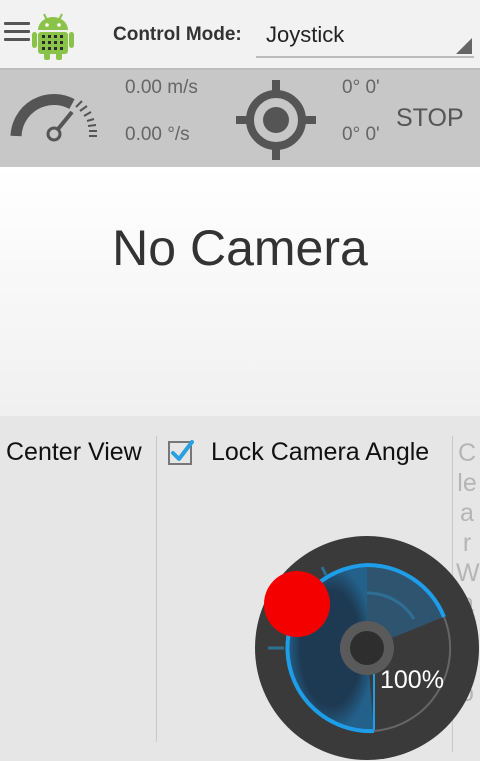  What do you see at coordinates (161, 87) in the screenshot?
I see `linear-speed: 0.00 m/s` at bounding box center [161, 87].